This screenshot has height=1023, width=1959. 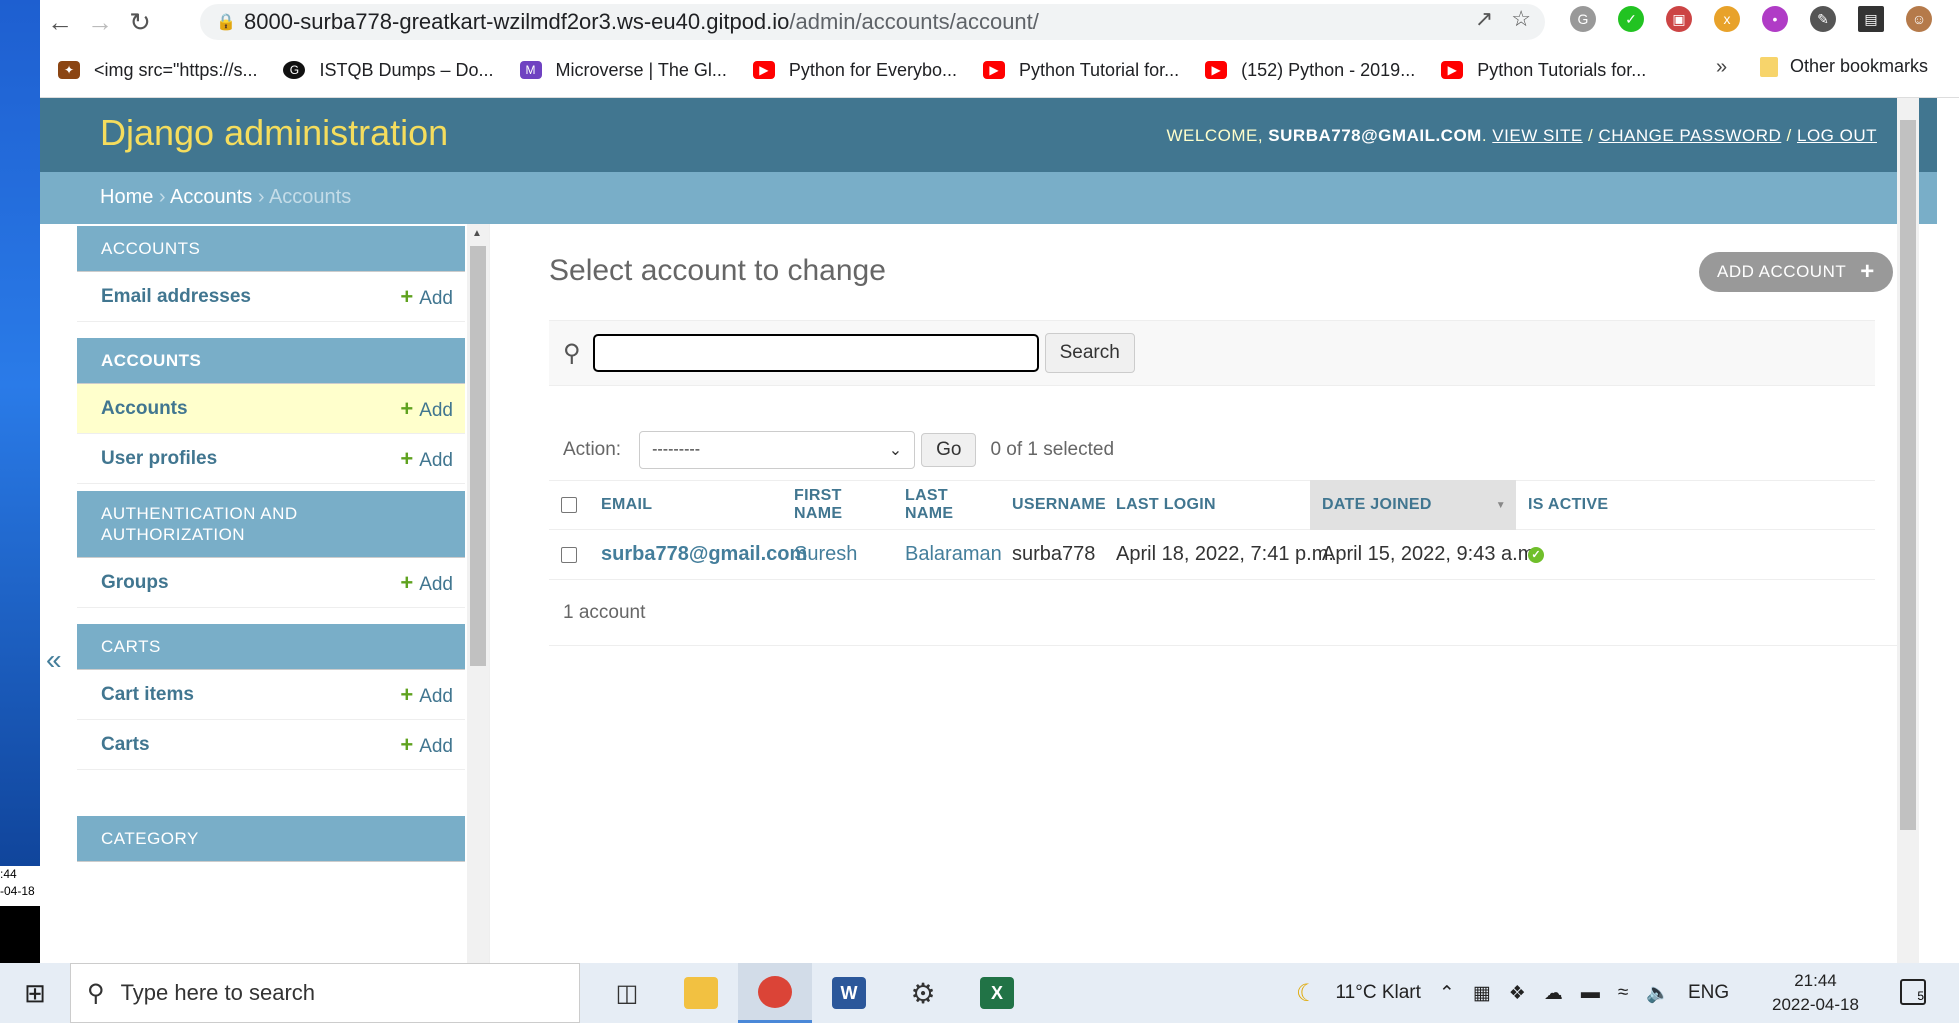 I want to click on change-password-link: Change password, so click(x=1689, y=135).